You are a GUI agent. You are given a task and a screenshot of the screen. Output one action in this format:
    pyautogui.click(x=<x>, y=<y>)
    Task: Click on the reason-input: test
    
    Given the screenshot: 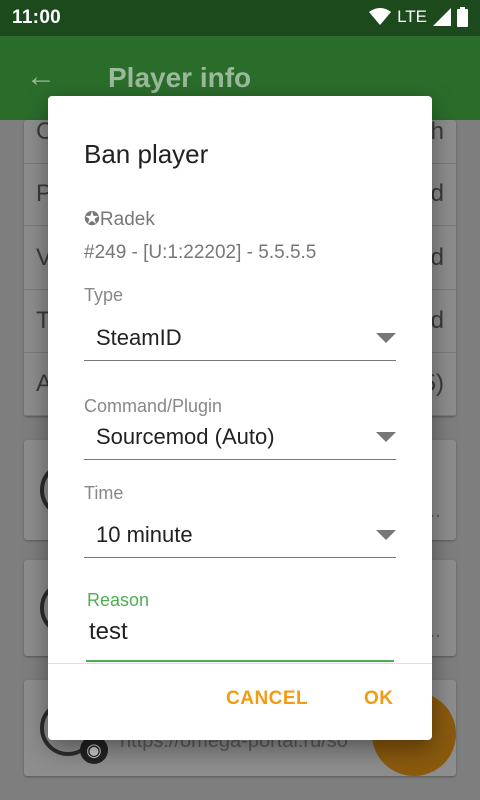 What is the action you would take?
    pyautogui.click(x=240, y=639)
    